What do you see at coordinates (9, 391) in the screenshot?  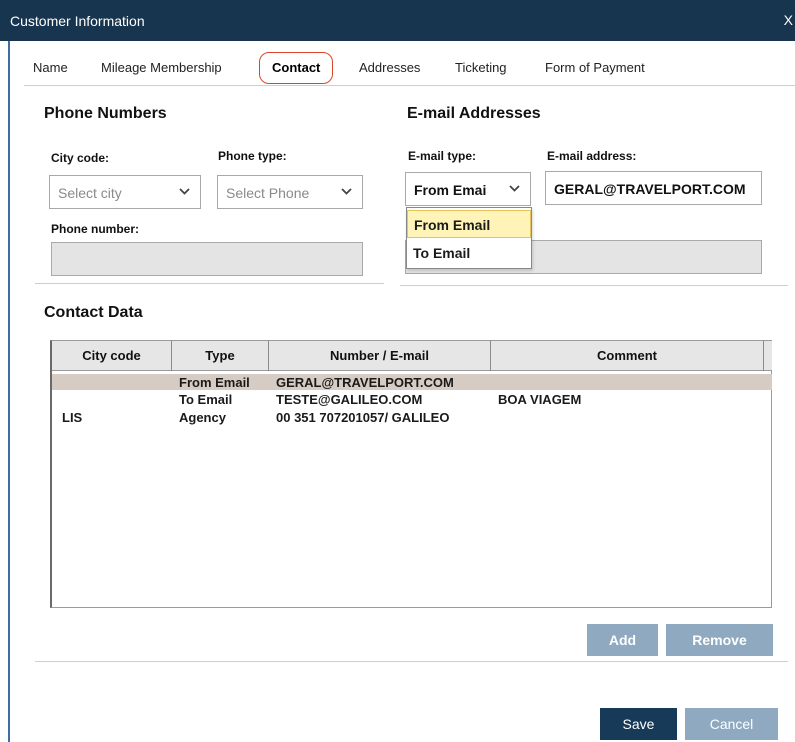 I see `window-left-border` at bounding box center [9, 391].